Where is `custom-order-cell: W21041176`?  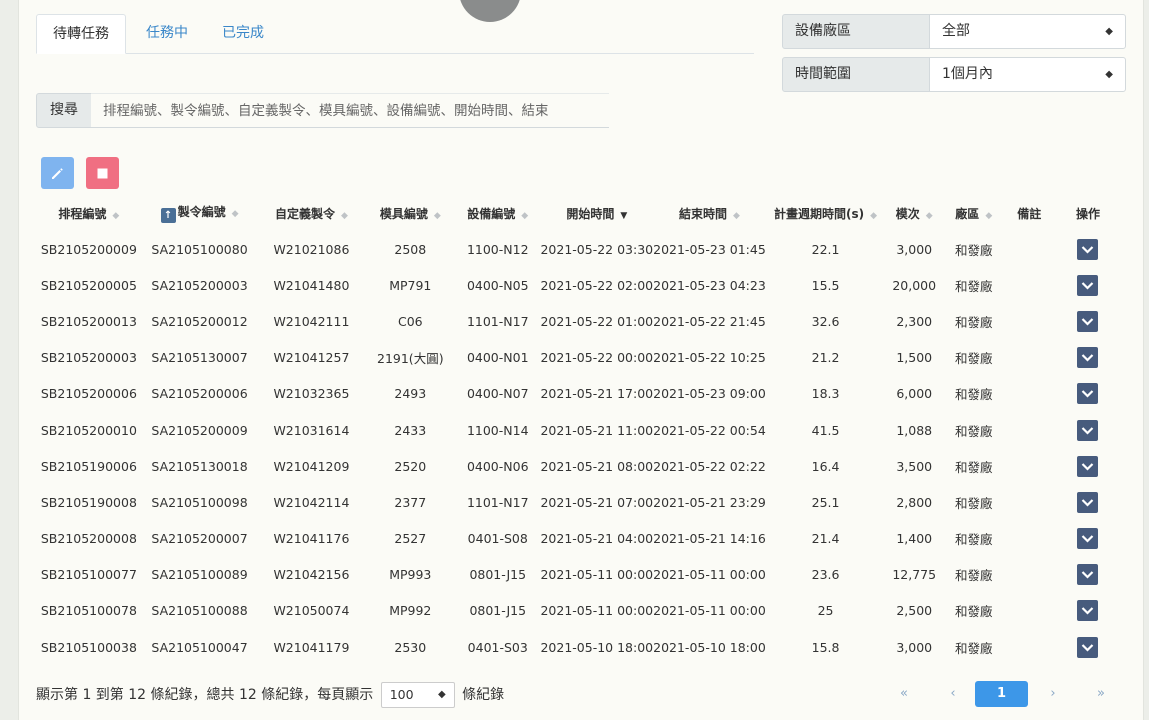
custom-order-cell: W21041176 is located at coordinates (311, 539).